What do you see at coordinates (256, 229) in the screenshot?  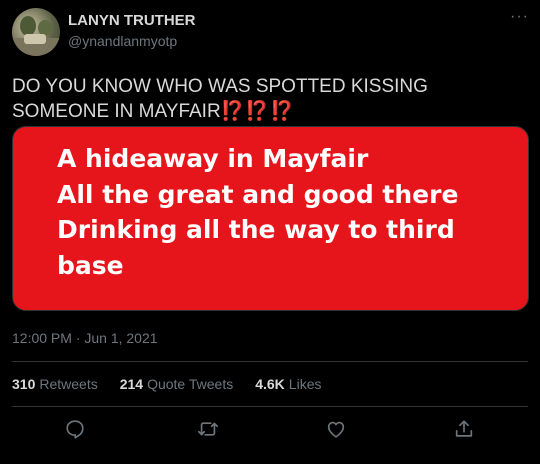 I see `media-text-line: Drinking all the way to third` at bounding box center [256, 229].